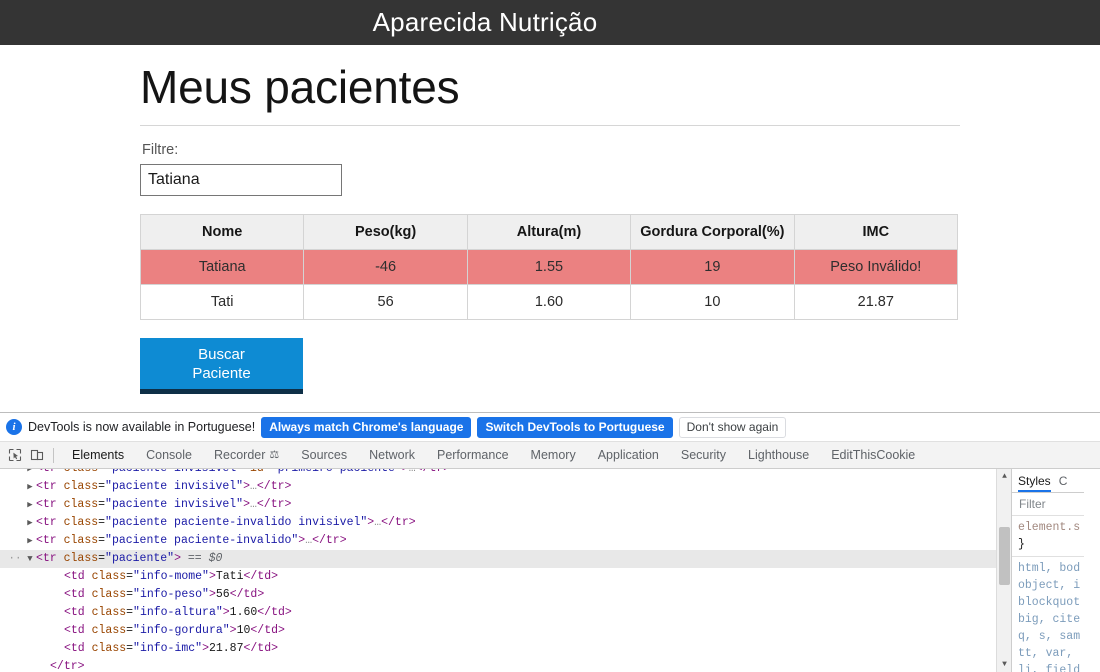 The height and width of the screenshot is (672, 1100). What do you see at coordinates (473, 455) in the screenshot?
I see `tab-performance: Performance` at bounding box center [473, 455].